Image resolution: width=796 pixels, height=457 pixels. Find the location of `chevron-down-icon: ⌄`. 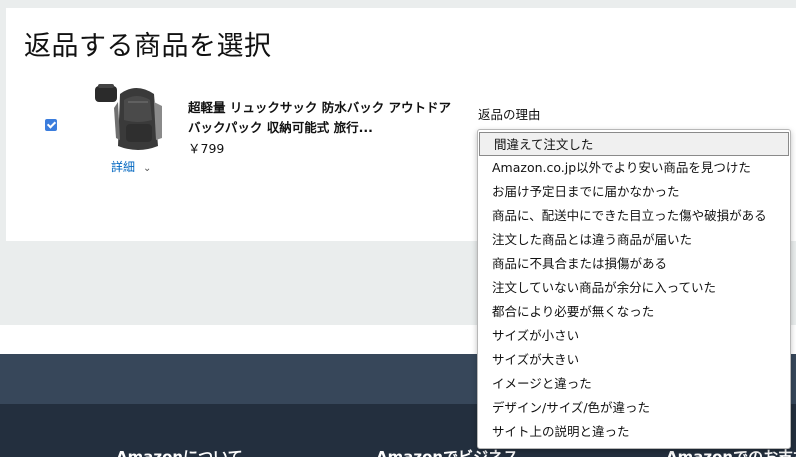

chevron-down-icon: ⌄ is located at coordinates (147, 168).